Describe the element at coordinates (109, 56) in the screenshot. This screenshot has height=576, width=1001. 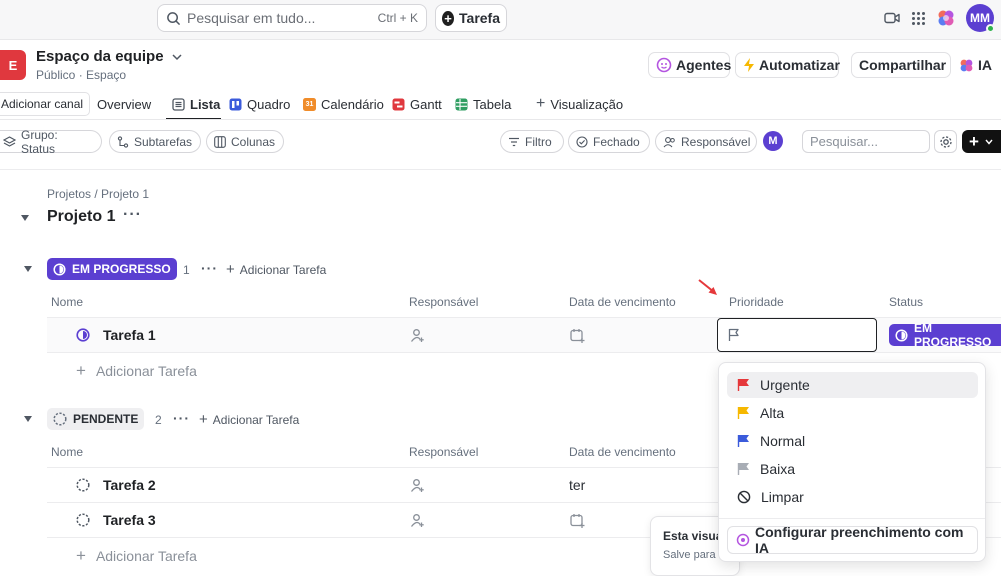
I see `space-name: Espaço da equipe` at that location.